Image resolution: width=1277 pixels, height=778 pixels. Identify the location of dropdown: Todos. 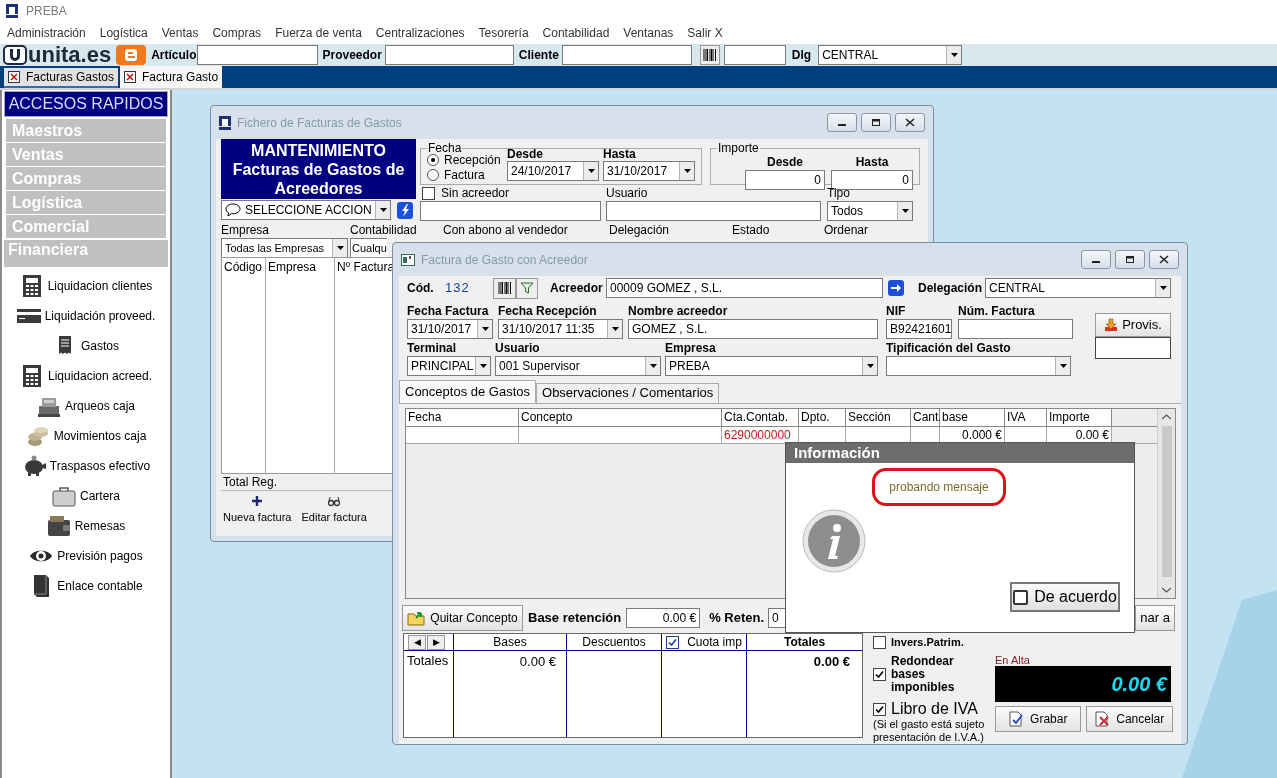
(870, 211).